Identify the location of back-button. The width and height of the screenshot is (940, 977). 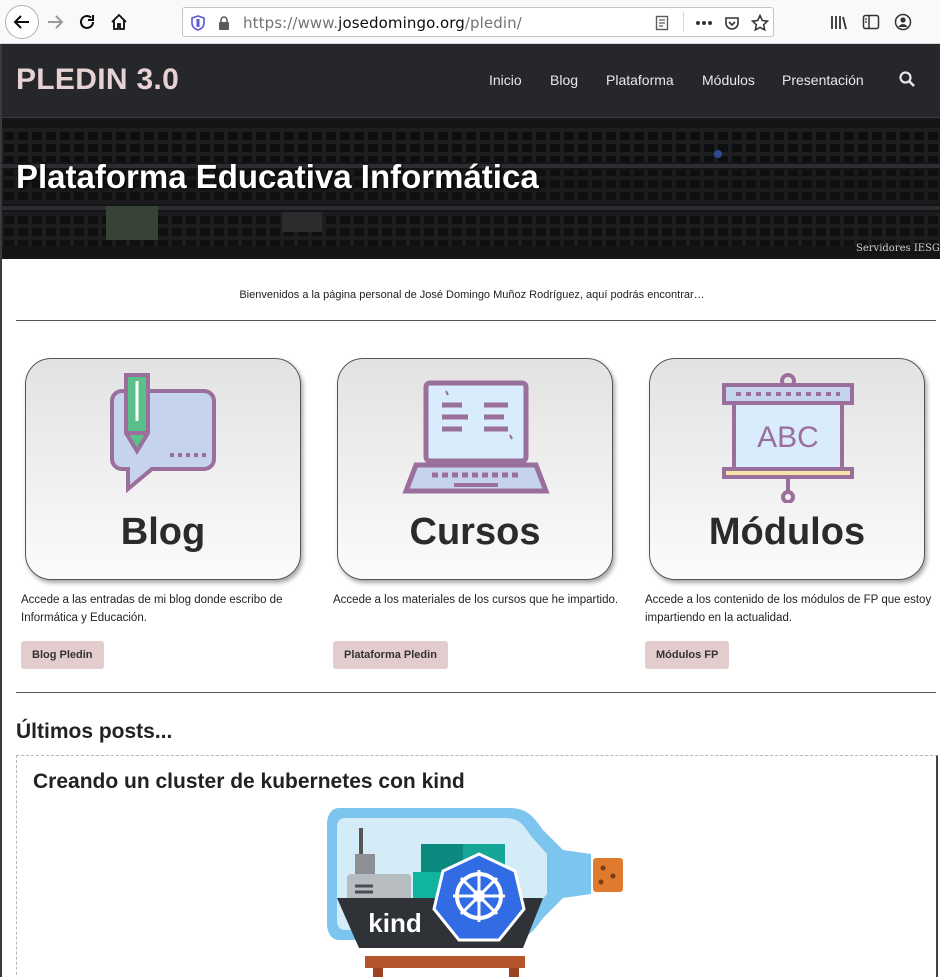
(22, 22).